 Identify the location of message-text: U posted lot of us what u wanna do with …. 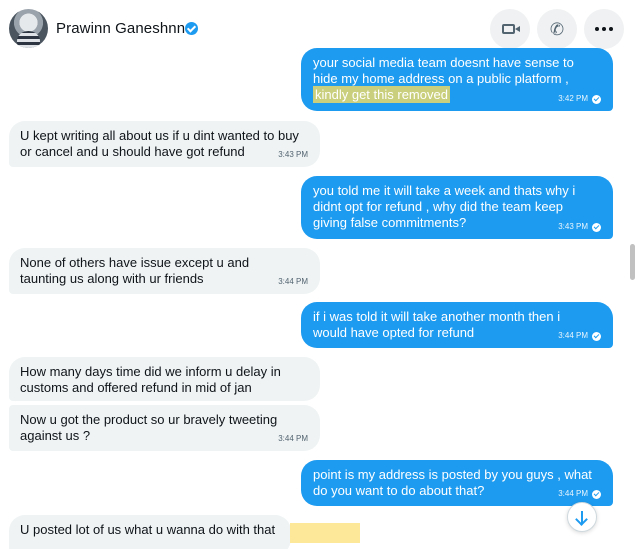
(148, 529).